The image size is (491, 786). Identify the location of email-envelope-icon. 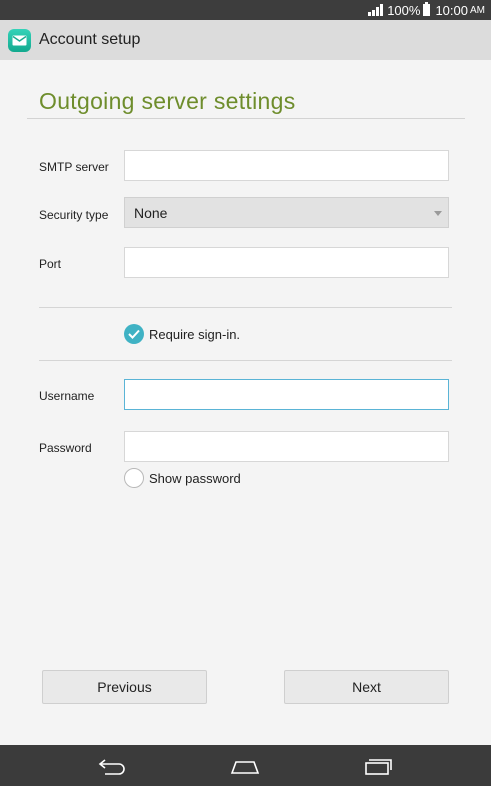
(19, 40).